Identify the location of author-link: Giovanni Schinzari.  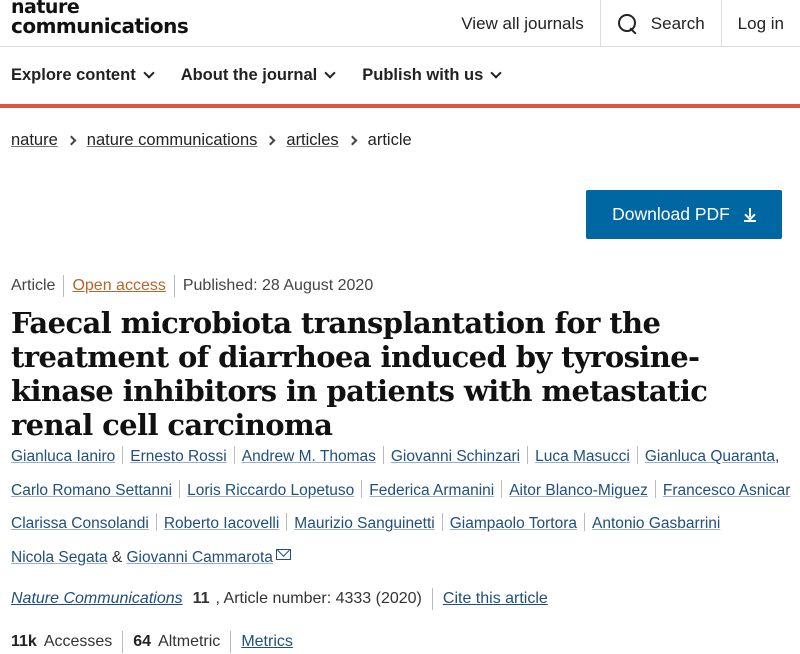
(455, 456).